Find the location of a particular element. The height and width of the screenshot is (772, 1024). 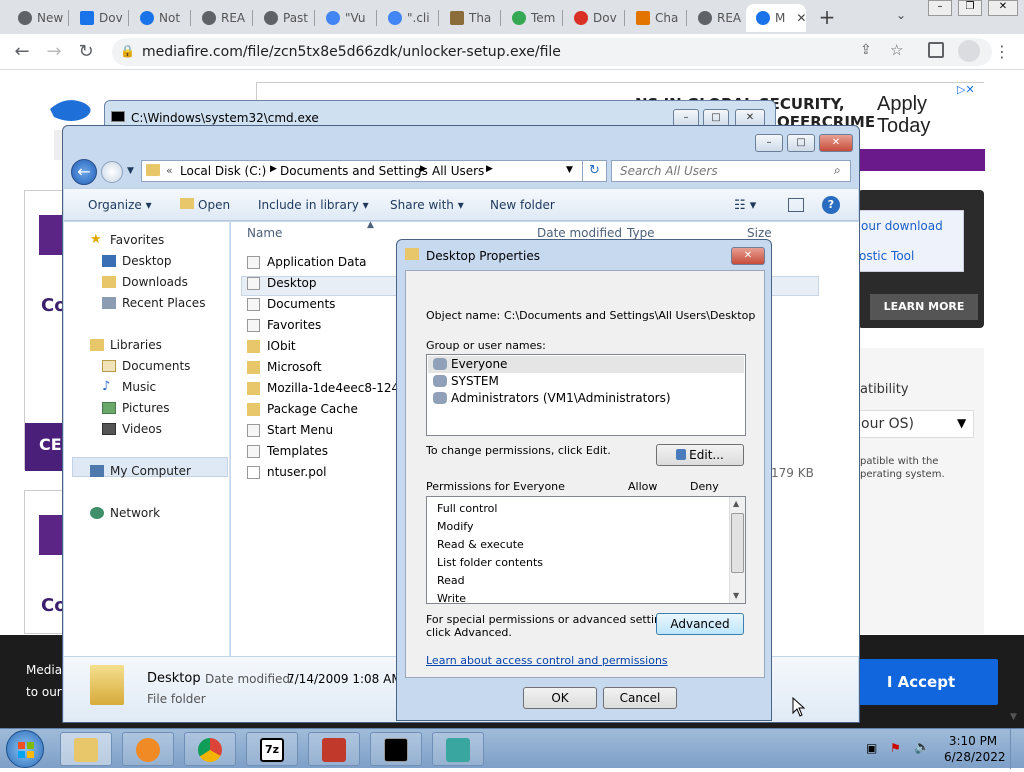

taskbar-explorer is located at coordinates (86, 749).